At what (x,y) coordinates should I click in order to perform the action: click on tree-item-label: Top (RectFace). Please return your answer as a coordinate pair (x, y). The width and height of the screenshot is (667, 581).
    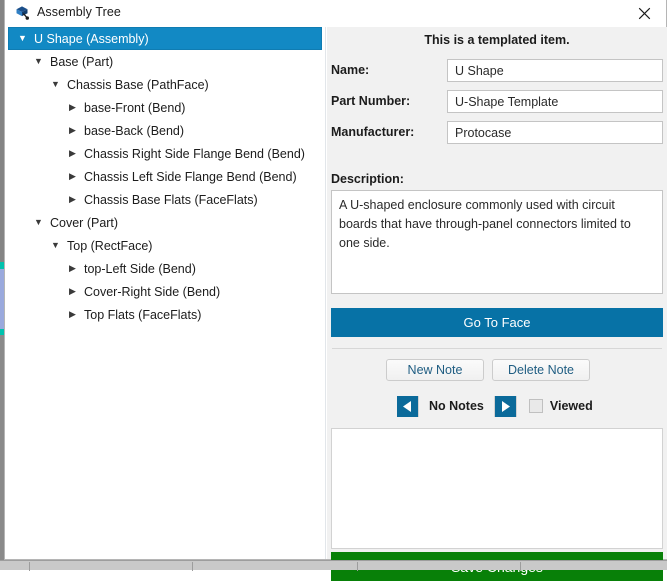
    Looking at the image, I should click on (110, 245).